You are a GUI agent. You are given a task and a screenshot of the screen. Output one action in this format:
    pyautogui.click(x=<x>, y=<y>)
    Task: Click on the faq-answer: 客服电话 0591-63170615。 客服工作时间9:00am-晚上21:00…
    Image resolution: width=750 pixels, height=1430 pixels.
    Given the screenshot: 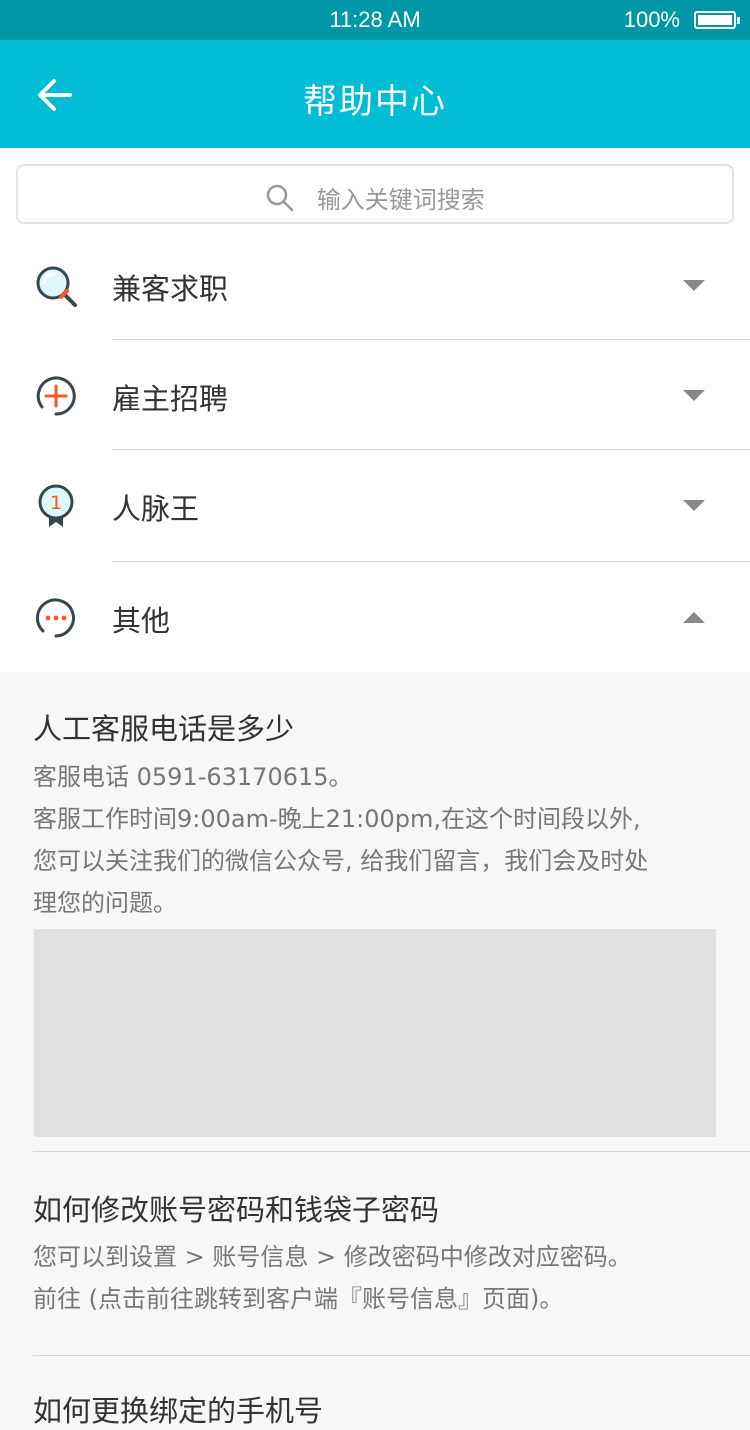 What is the action you would take?
    pyautogui.click(x=378, y=840)
    